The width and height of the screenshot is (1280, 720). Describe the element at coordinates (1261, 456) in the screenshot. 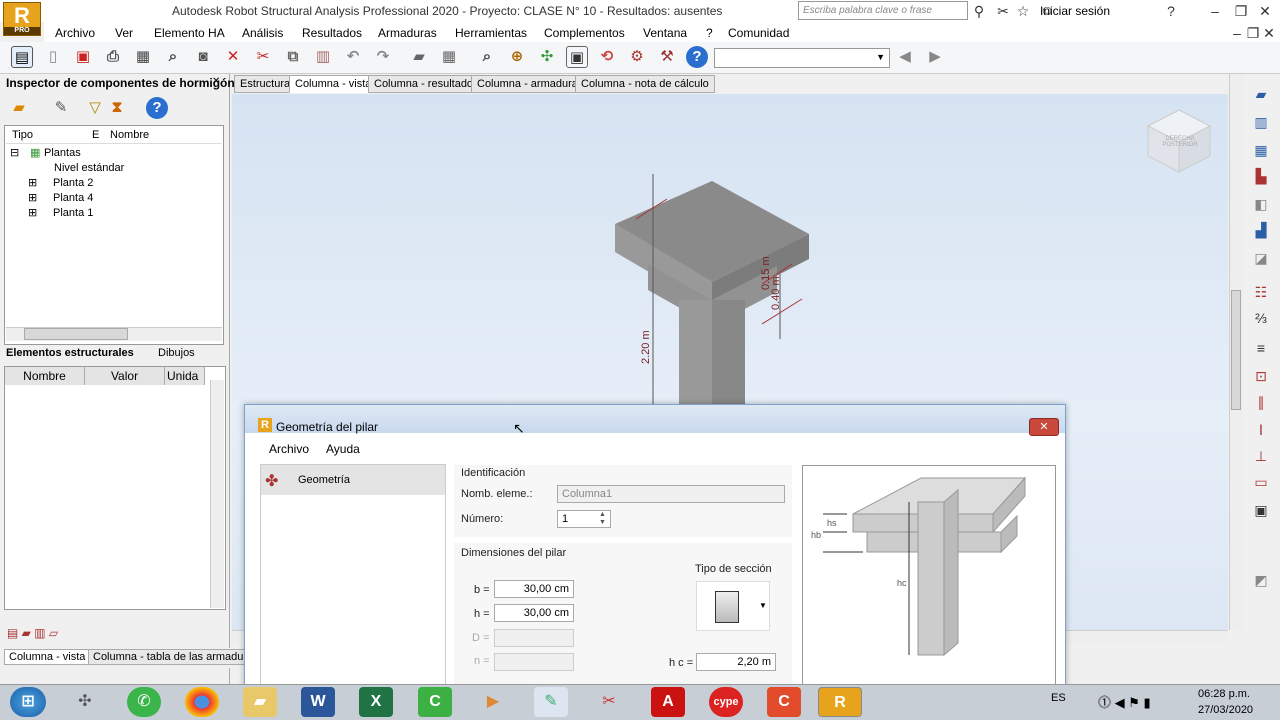

I see `support-icon: ⊥` at that location.